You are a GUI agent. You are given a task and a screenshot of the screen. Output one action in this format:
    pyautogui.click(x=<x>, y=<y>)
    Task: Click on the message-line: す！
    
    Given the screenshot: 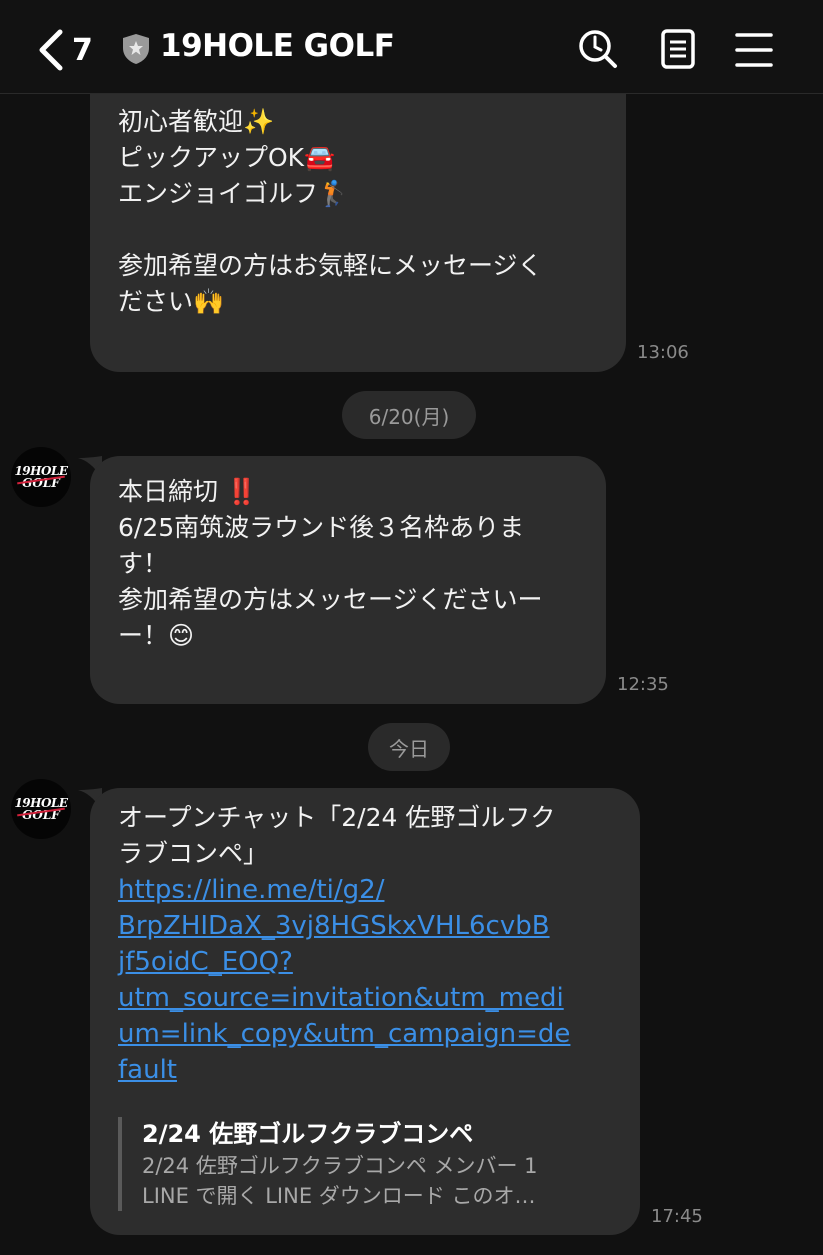 What is the action you would take?
    pyautogui.click(x=143, y=563)
    